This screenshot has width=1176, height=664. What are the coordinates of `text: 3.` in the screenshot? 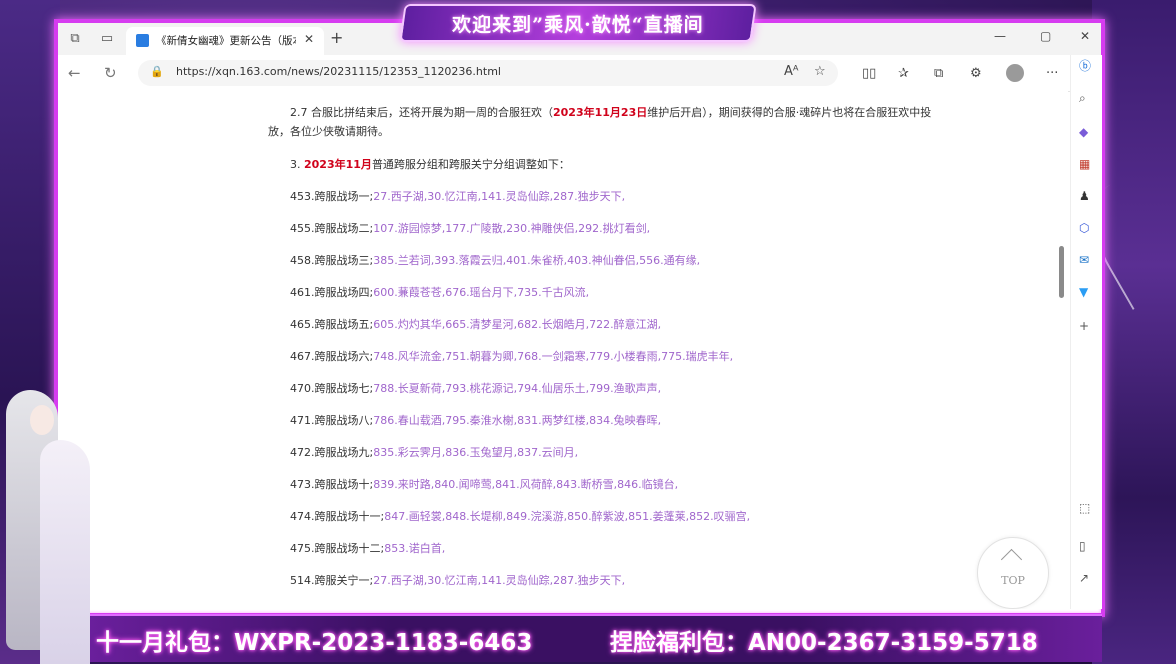 It's located at (297, 164).